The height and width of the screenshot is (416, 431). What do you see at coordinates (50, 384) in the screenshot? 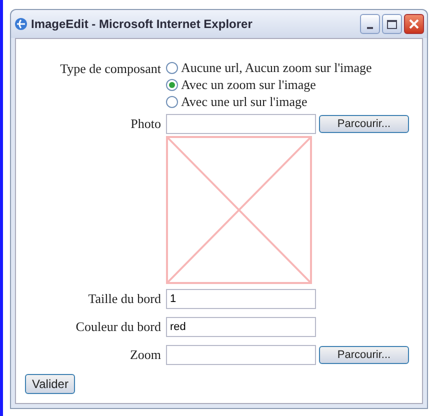
I see `submit-button: Valider` at bounding box center [50, 384].